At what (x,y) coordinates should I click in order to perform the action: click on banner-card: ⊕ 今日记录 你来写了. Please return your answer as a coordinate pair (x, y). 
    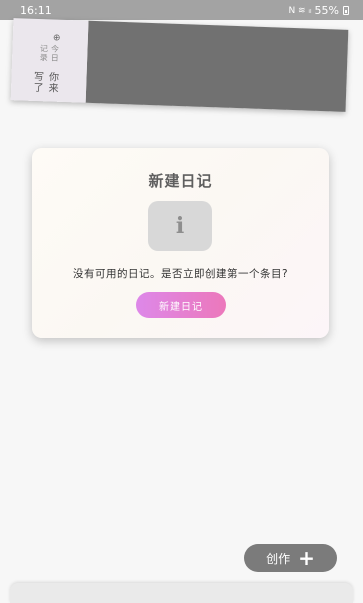
    Looking at the image, I should click on (49, 60).